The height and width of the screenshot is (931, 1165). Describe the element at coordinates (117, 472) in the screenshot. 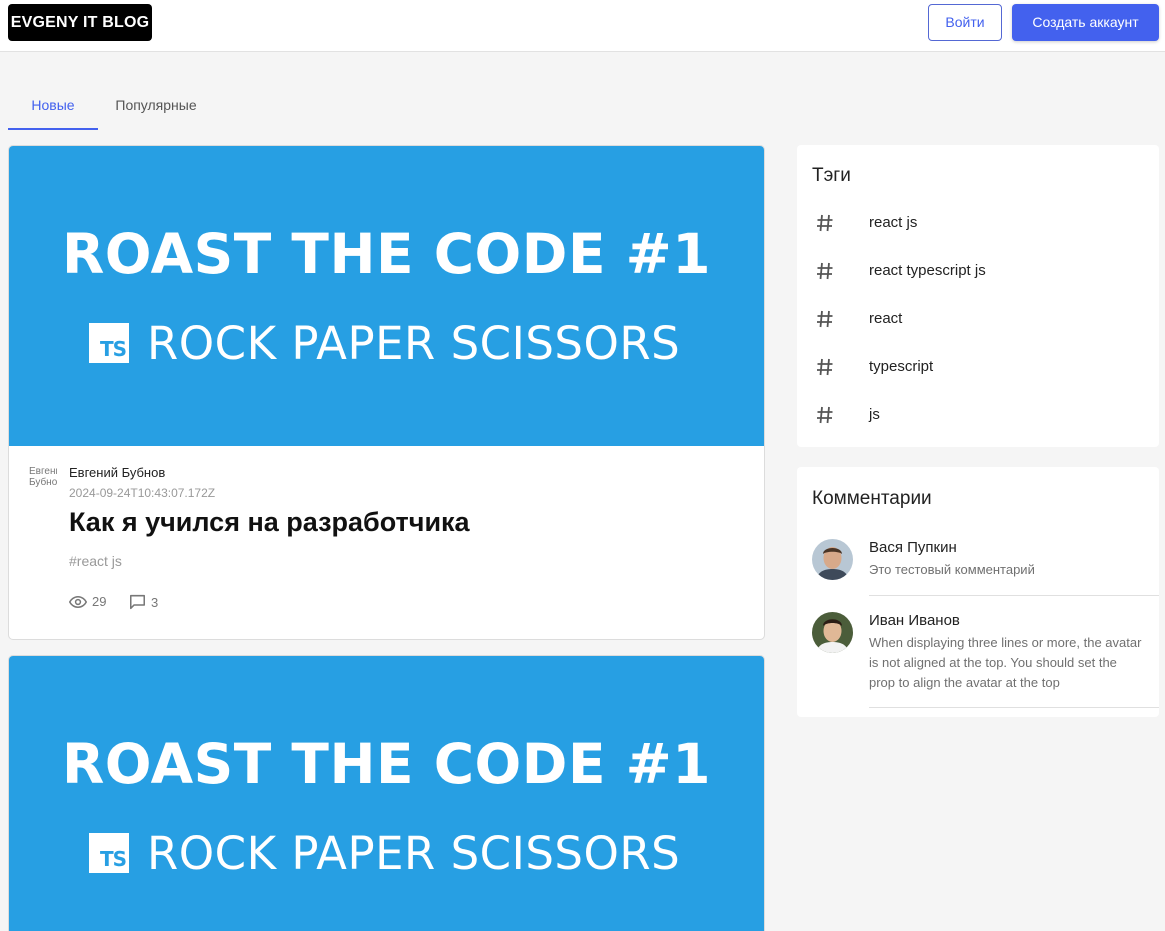

I see `post-author: Евгений Бубнов` at that location.